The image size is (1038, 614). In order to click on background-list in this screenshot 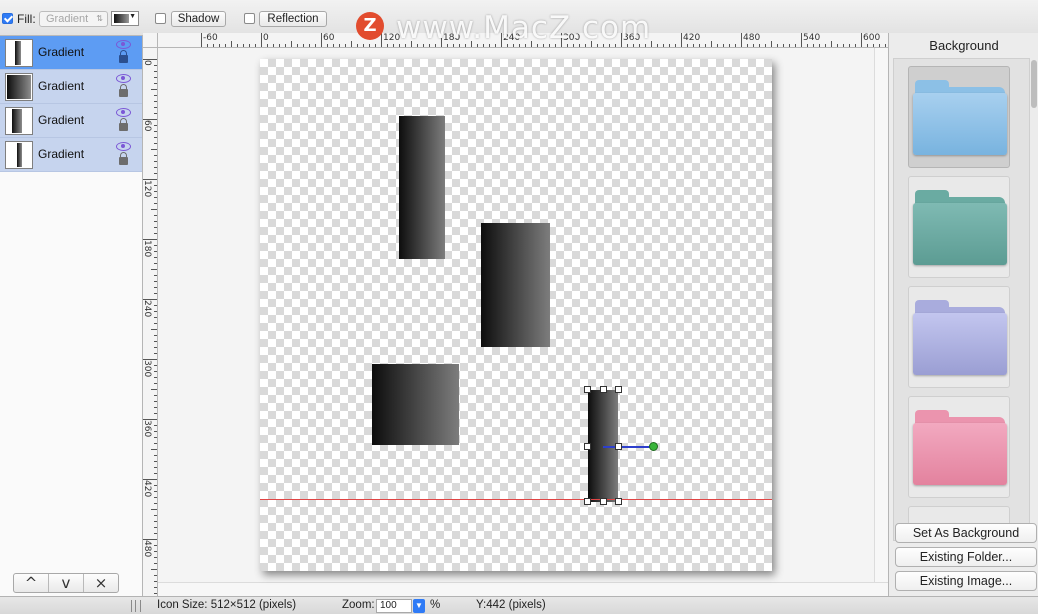, I will do `click(961, 299)`.